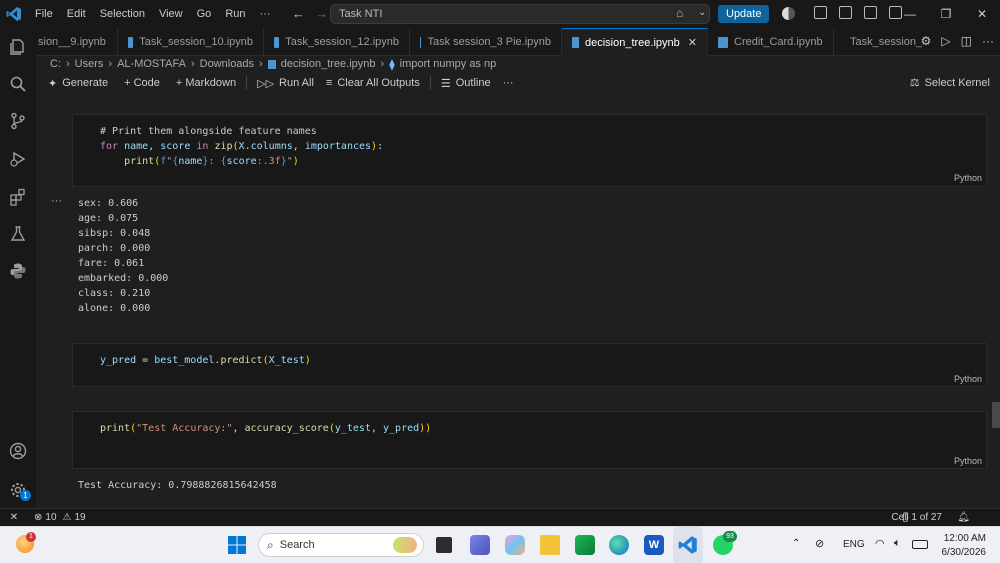  I want to click on add-code-button: + Code, so click(142, 83).